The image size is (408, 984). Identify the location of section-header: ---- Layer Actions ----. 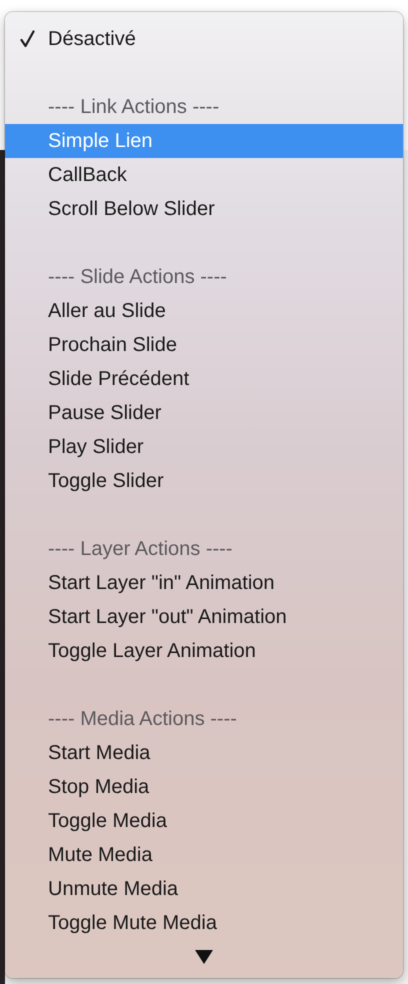
(140, 549).